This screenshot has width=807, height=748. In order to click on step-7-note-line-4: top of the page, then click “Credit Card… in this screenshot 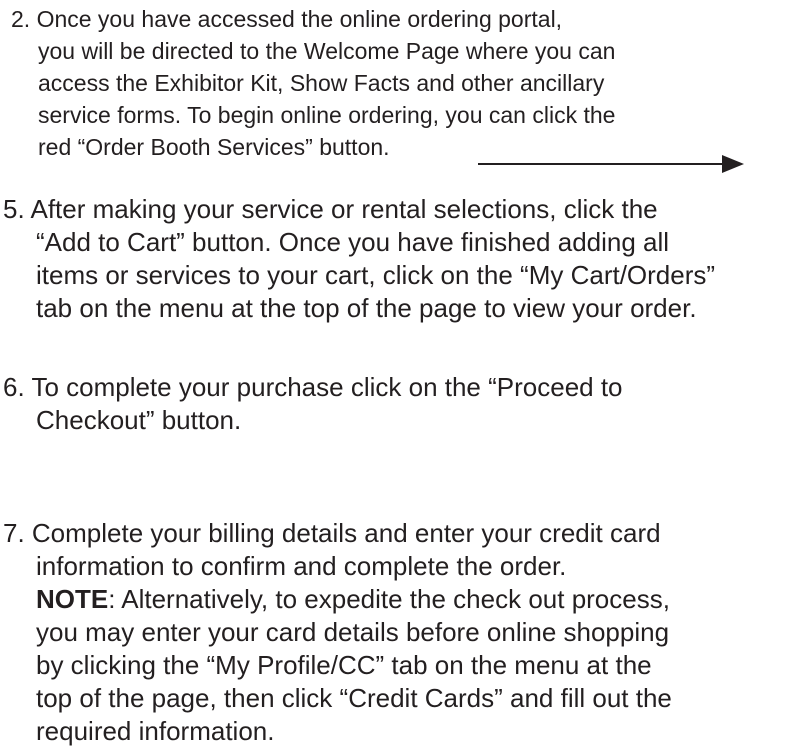, I will do `click(354, 698)`.